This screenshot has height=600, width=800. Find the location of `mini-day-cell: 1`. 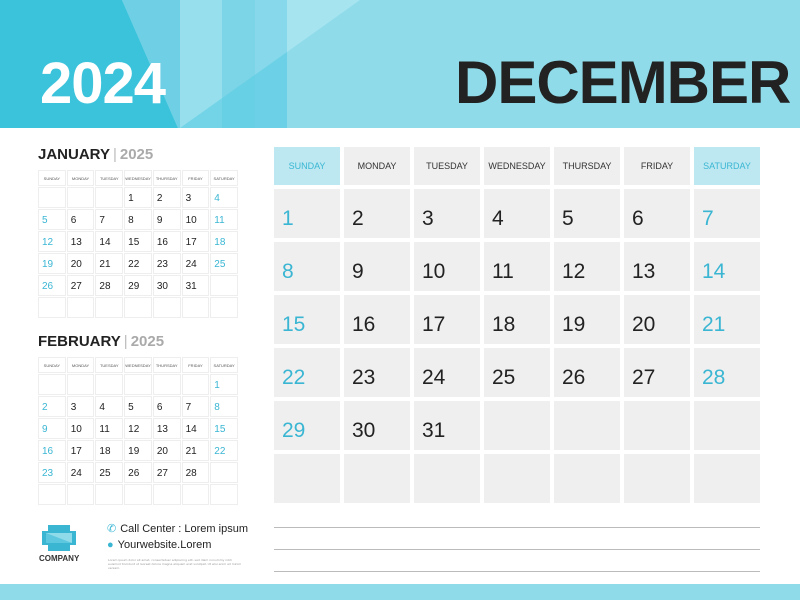

mini-day-cell: 1 is located at coordinates (224, 384).